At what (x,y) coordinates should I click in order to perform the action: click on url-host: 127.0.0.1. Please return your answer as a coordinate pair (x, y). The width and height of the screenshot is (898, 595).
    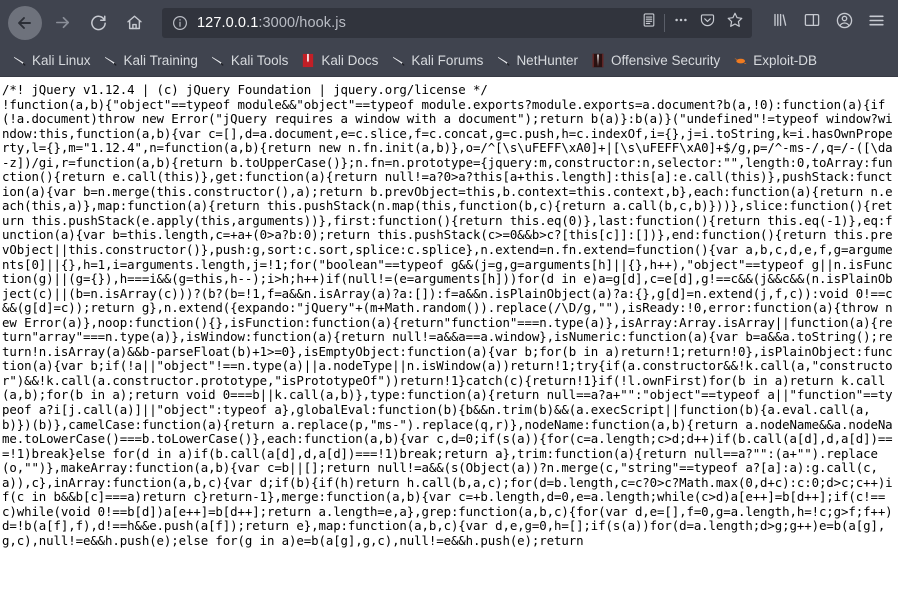
    Looking at the image, I should click on (228, 22).